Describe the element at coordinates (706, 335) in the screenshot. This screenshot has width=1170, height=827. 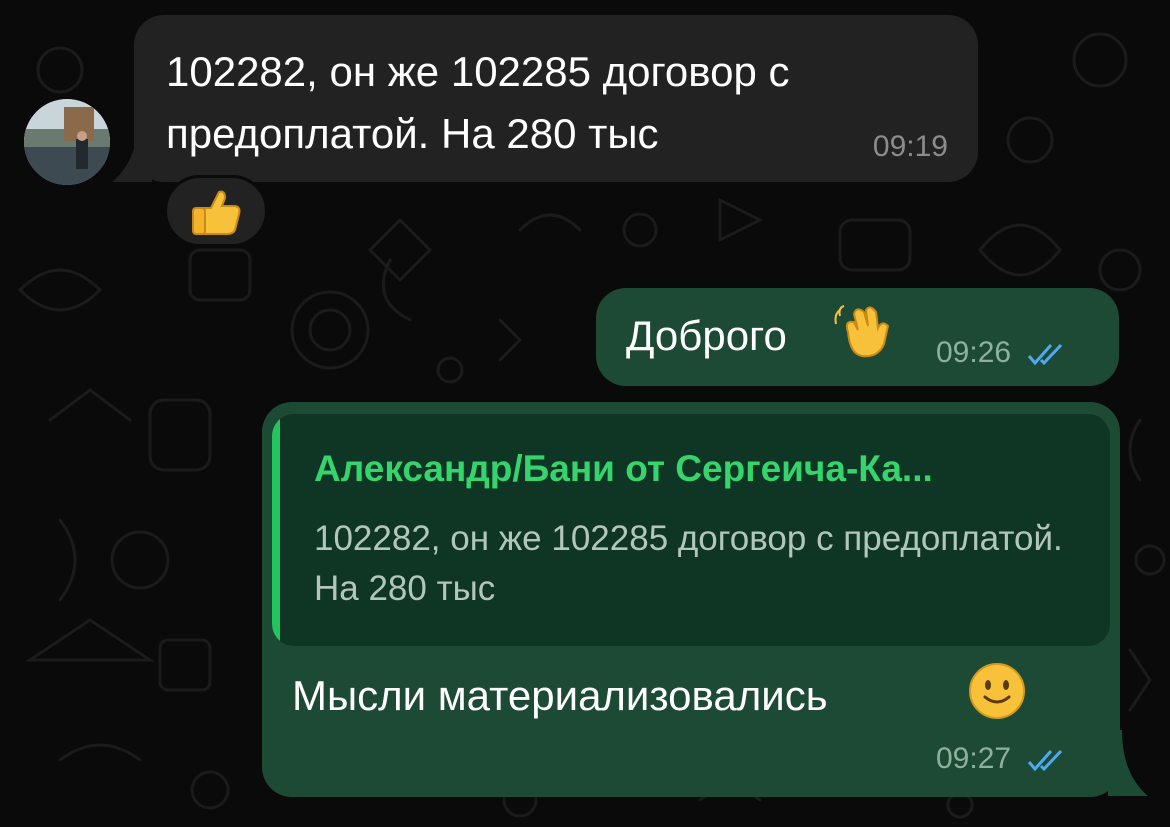
I see `message-text: Доброго` at that location.